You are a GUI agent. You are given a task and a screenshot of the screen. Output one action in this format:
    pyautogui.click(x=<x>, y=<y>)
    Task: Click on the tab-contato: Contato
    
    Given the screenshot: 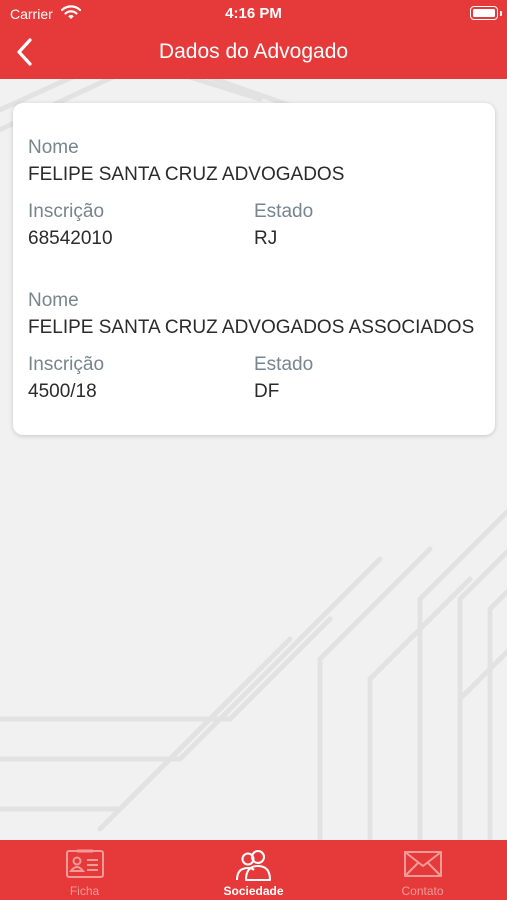 What is the action you would take?
    pyautogui.click(x=422, y=870)
    